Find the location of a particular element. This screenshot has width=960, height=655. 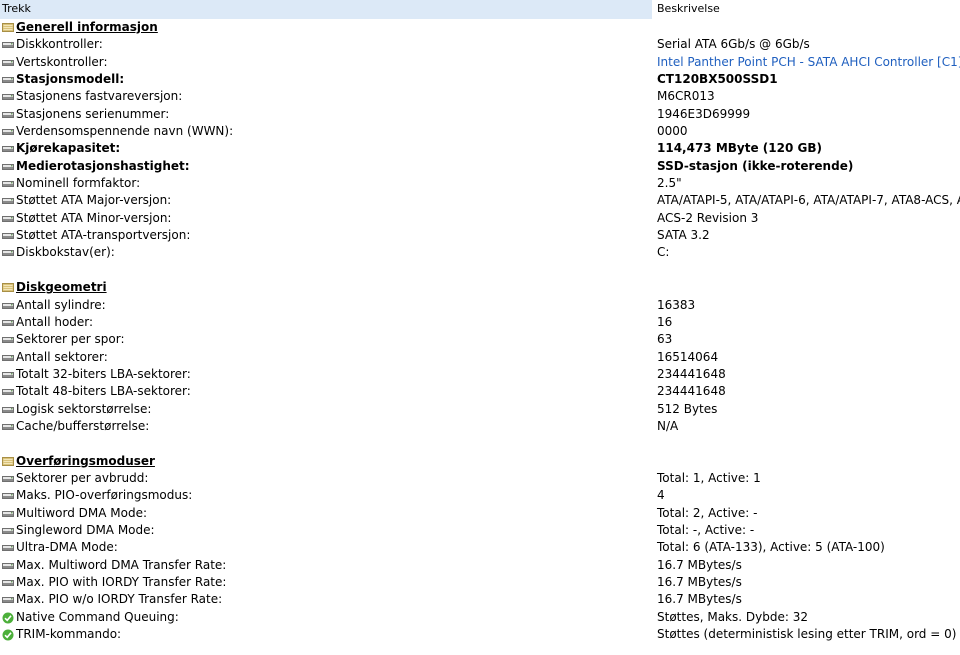

property-label: Max. PIO with IORDY Transfer Rate: is located at coordinates (121, 582).